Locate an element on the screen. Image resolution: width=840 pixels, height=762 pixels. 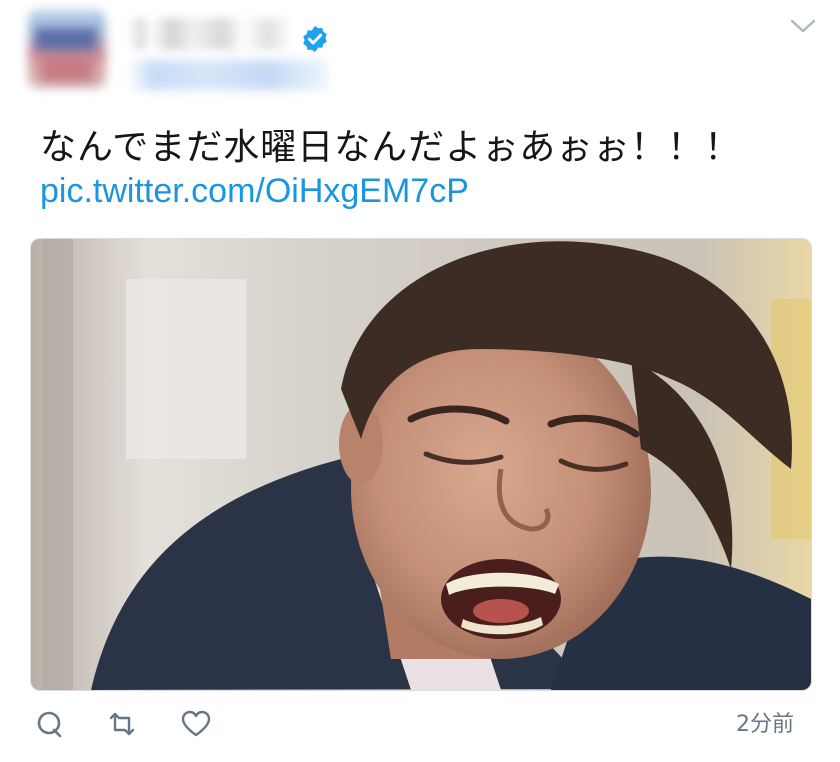
tweet-timestamp: 2分前 is located at coordinates (765, 722).